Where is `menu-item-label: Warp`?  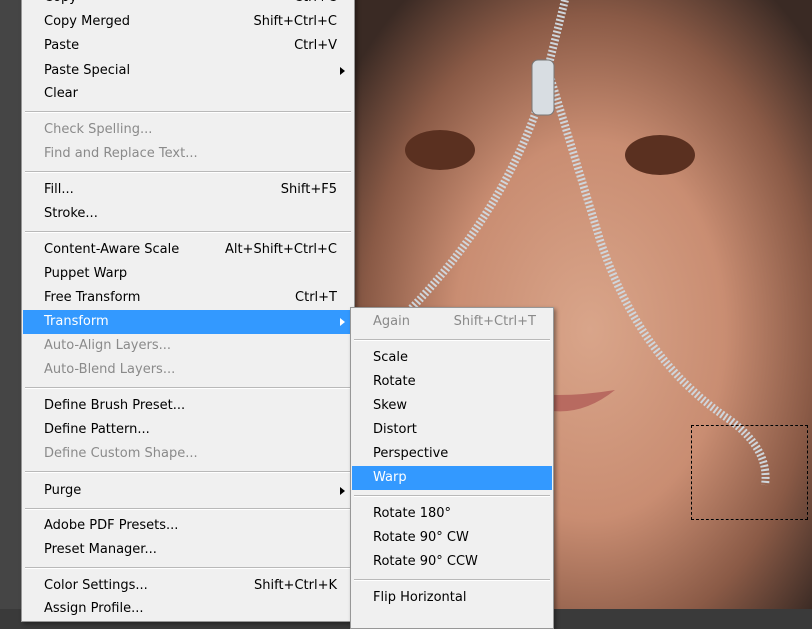
menu-item-label: Warp is located at coordinates (390, 477).